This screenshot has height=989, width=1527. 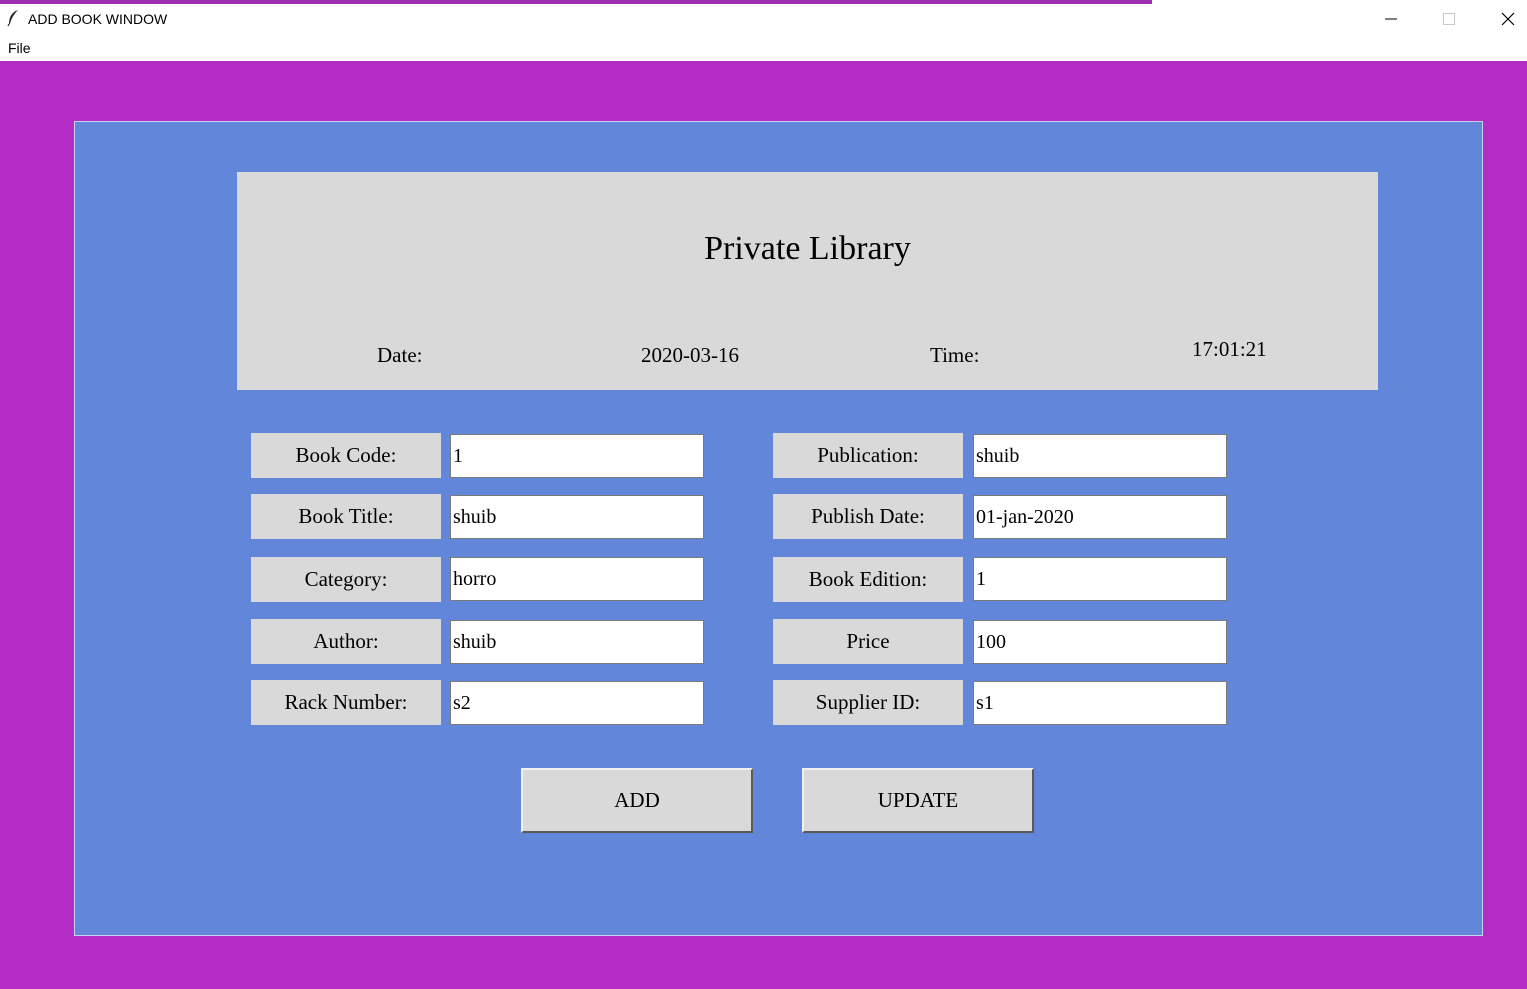 I want to click on category-input, so click(x=577, y=579).